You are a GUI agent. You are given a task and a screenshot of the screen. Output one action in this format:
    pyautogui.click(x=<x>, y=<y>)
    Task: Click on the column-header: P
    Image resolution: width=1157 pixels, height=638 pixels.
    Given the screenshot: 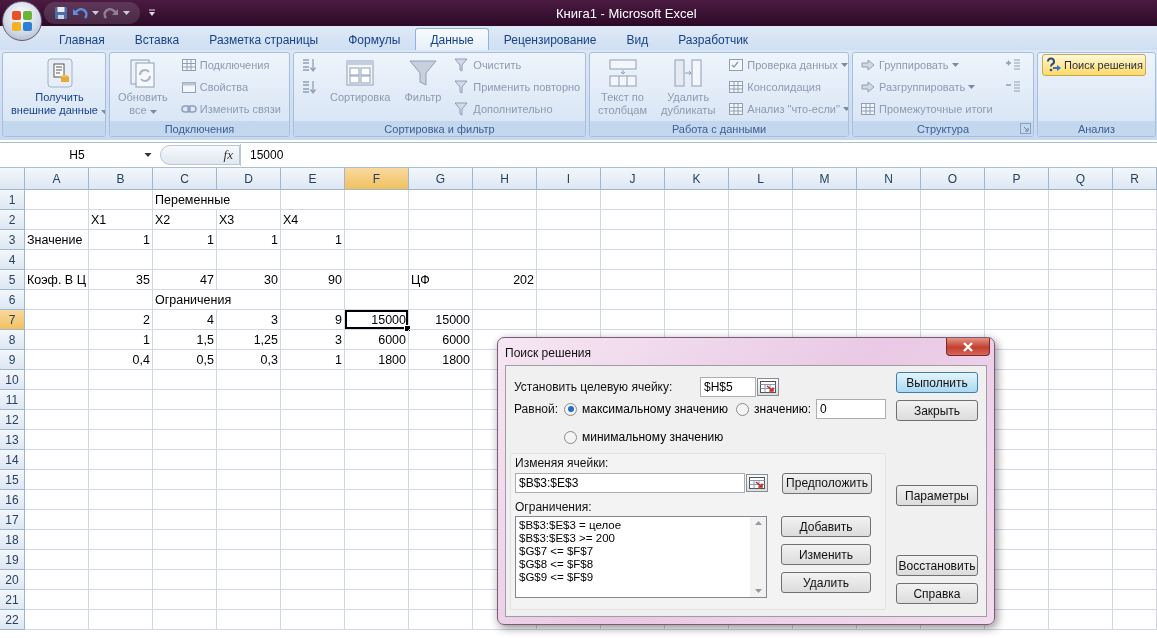 What is the action you would take?
    pyautogui.click(x=1017, y=179)
    